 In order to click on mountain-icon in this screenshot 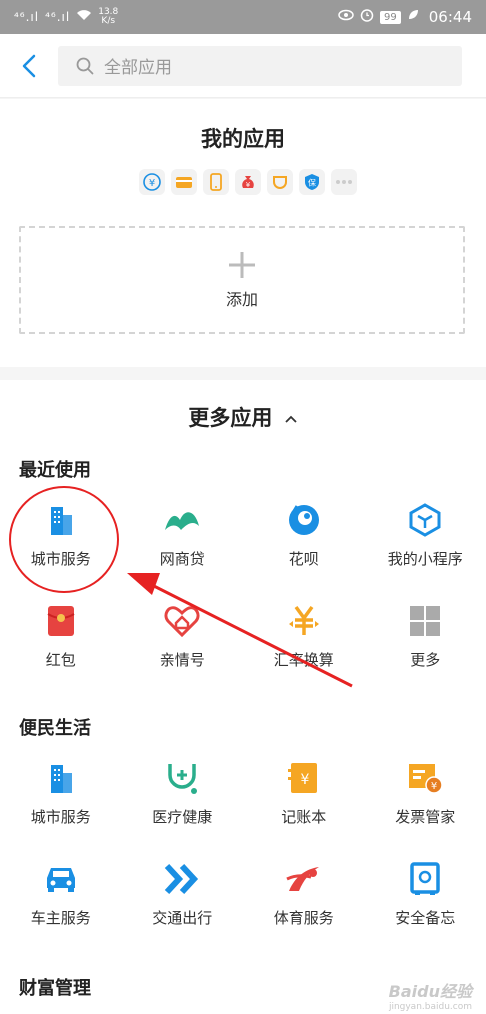, I will do `click(182, 520)`.